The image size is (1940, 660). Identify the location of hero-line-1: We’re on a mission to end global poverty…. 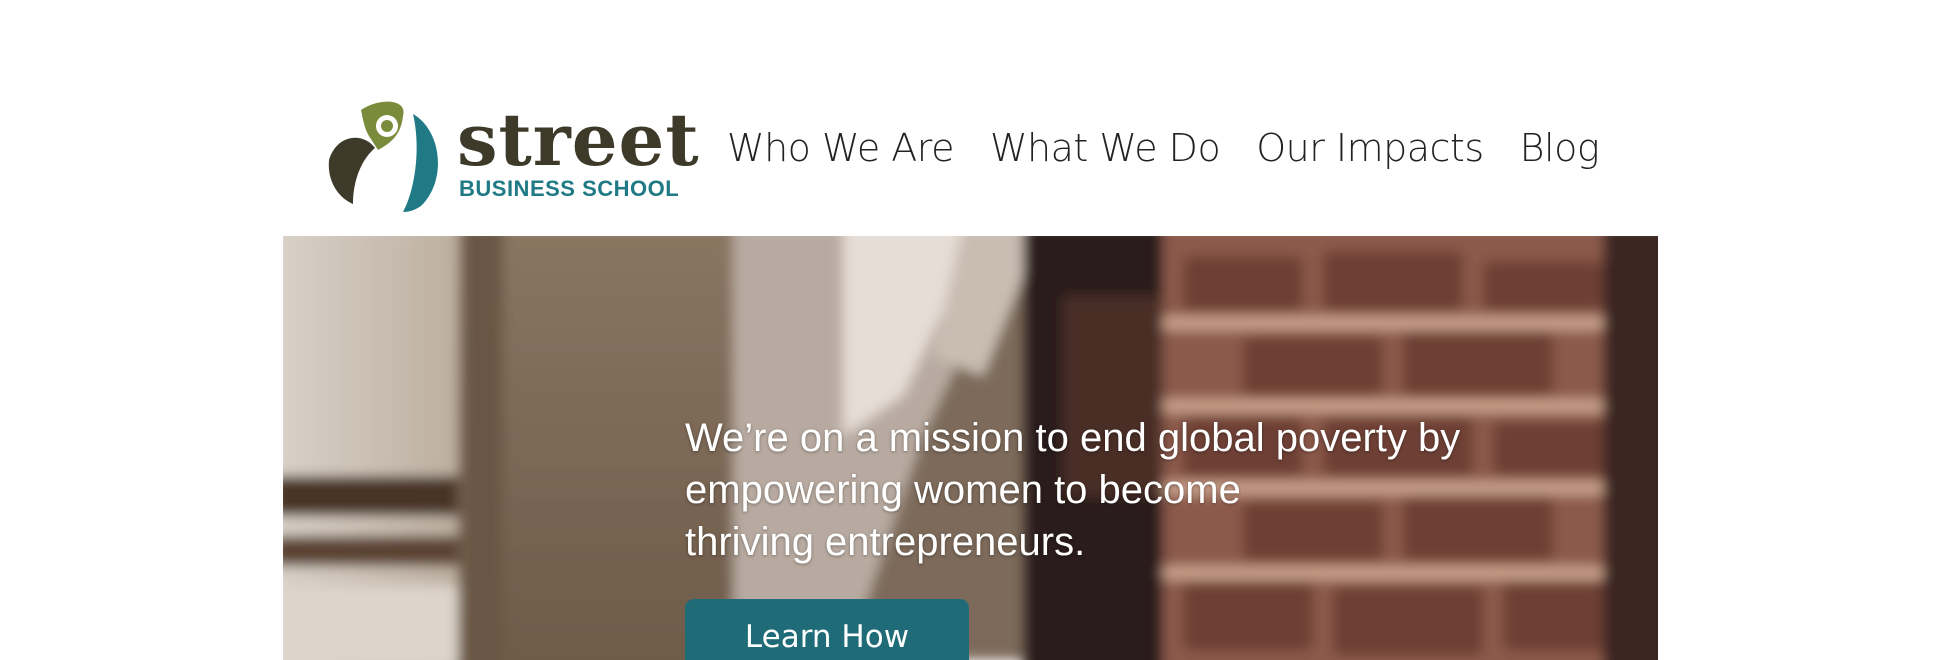
(1073, 438).